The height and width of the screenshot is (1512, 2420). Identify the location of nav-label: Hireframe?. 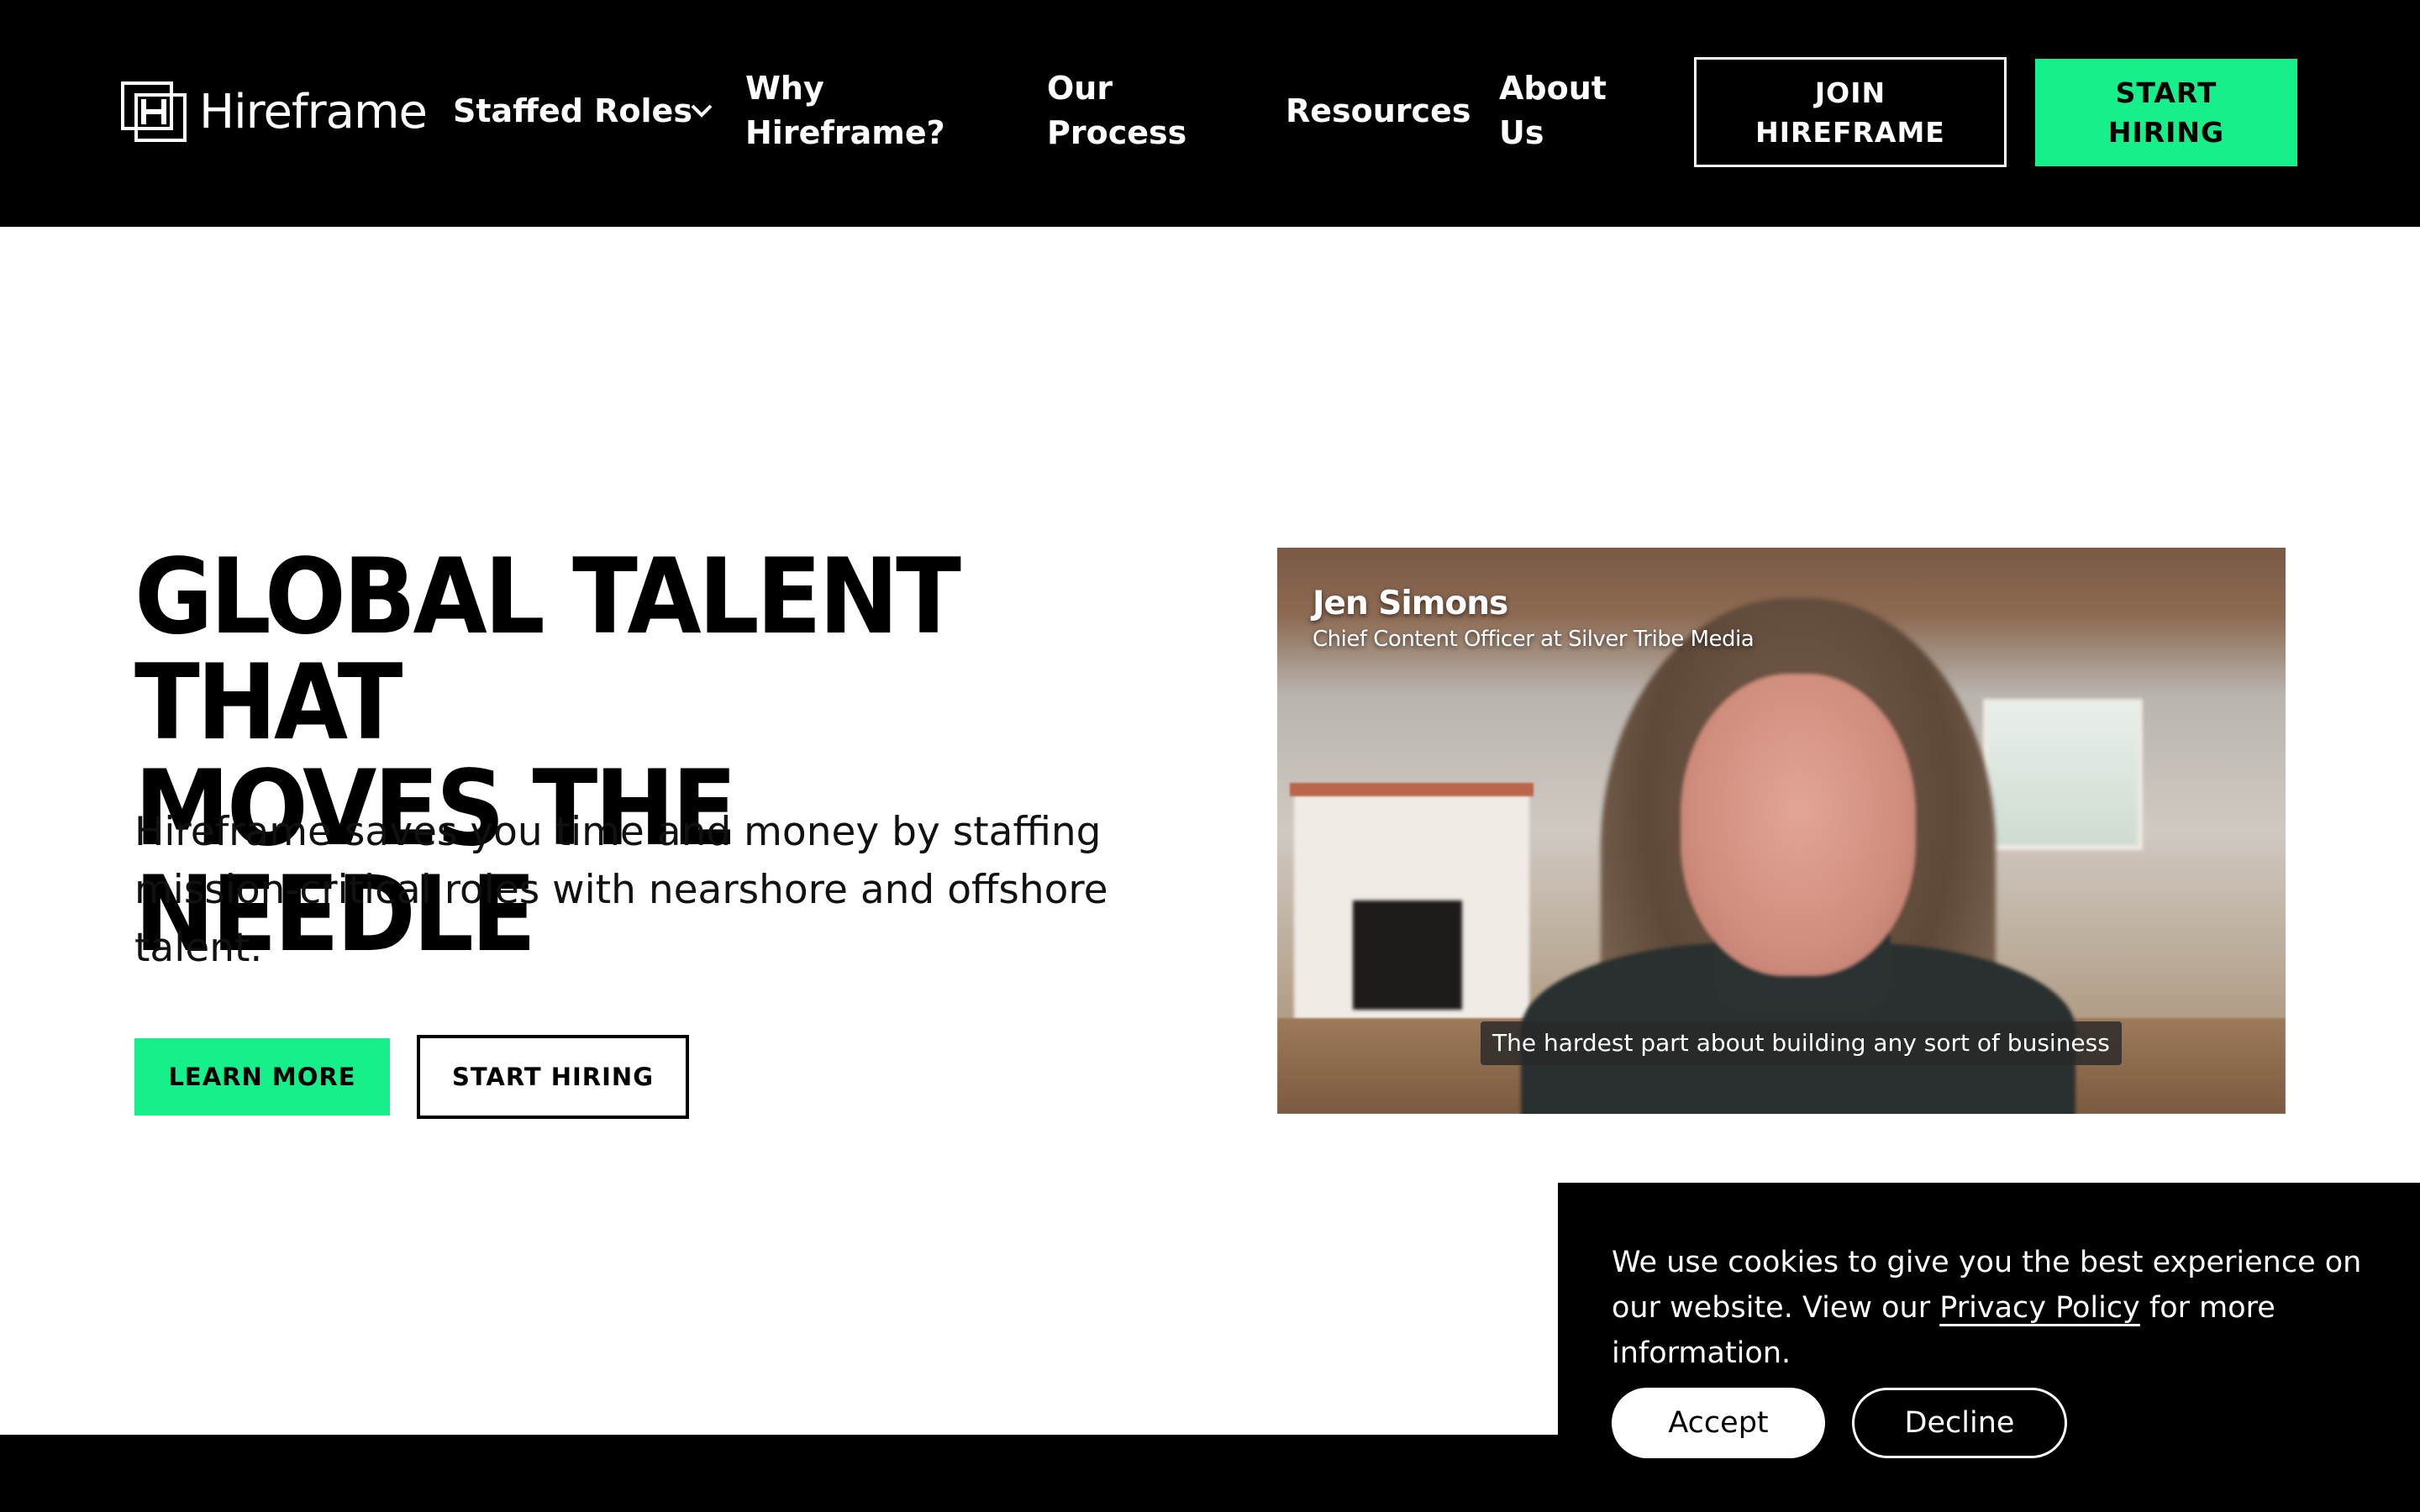
(845, 132).